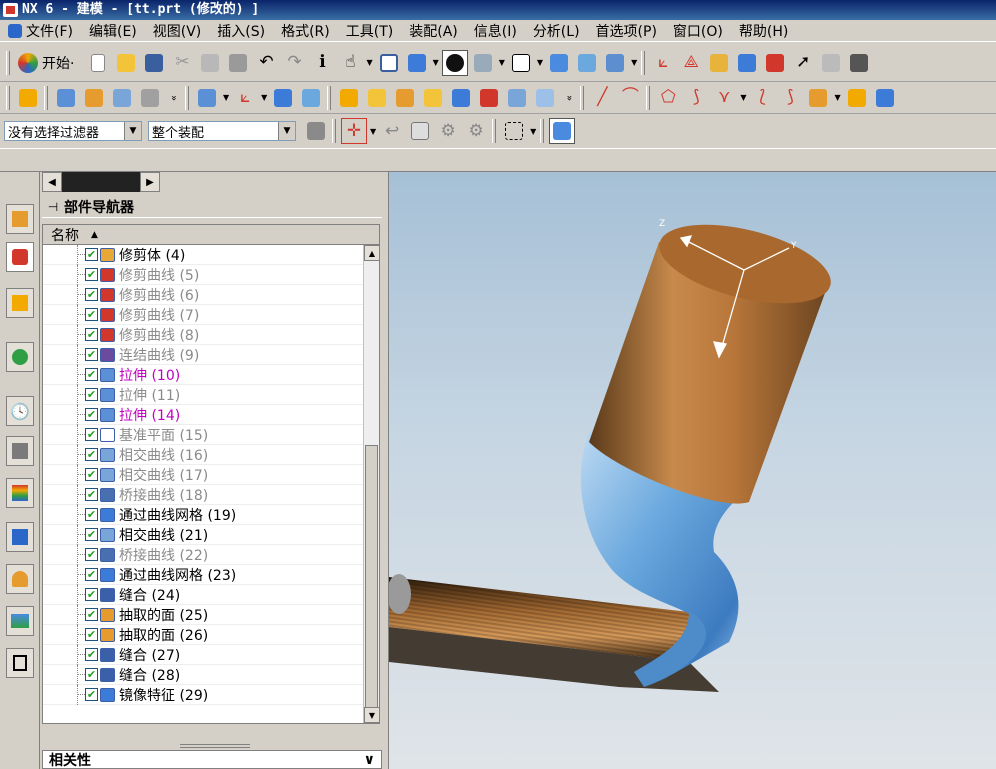 This screenshot has height=769, width=996. Describe the element at coordinates (98, 63) in the screenshot. I see `new-file-icon` at that location.